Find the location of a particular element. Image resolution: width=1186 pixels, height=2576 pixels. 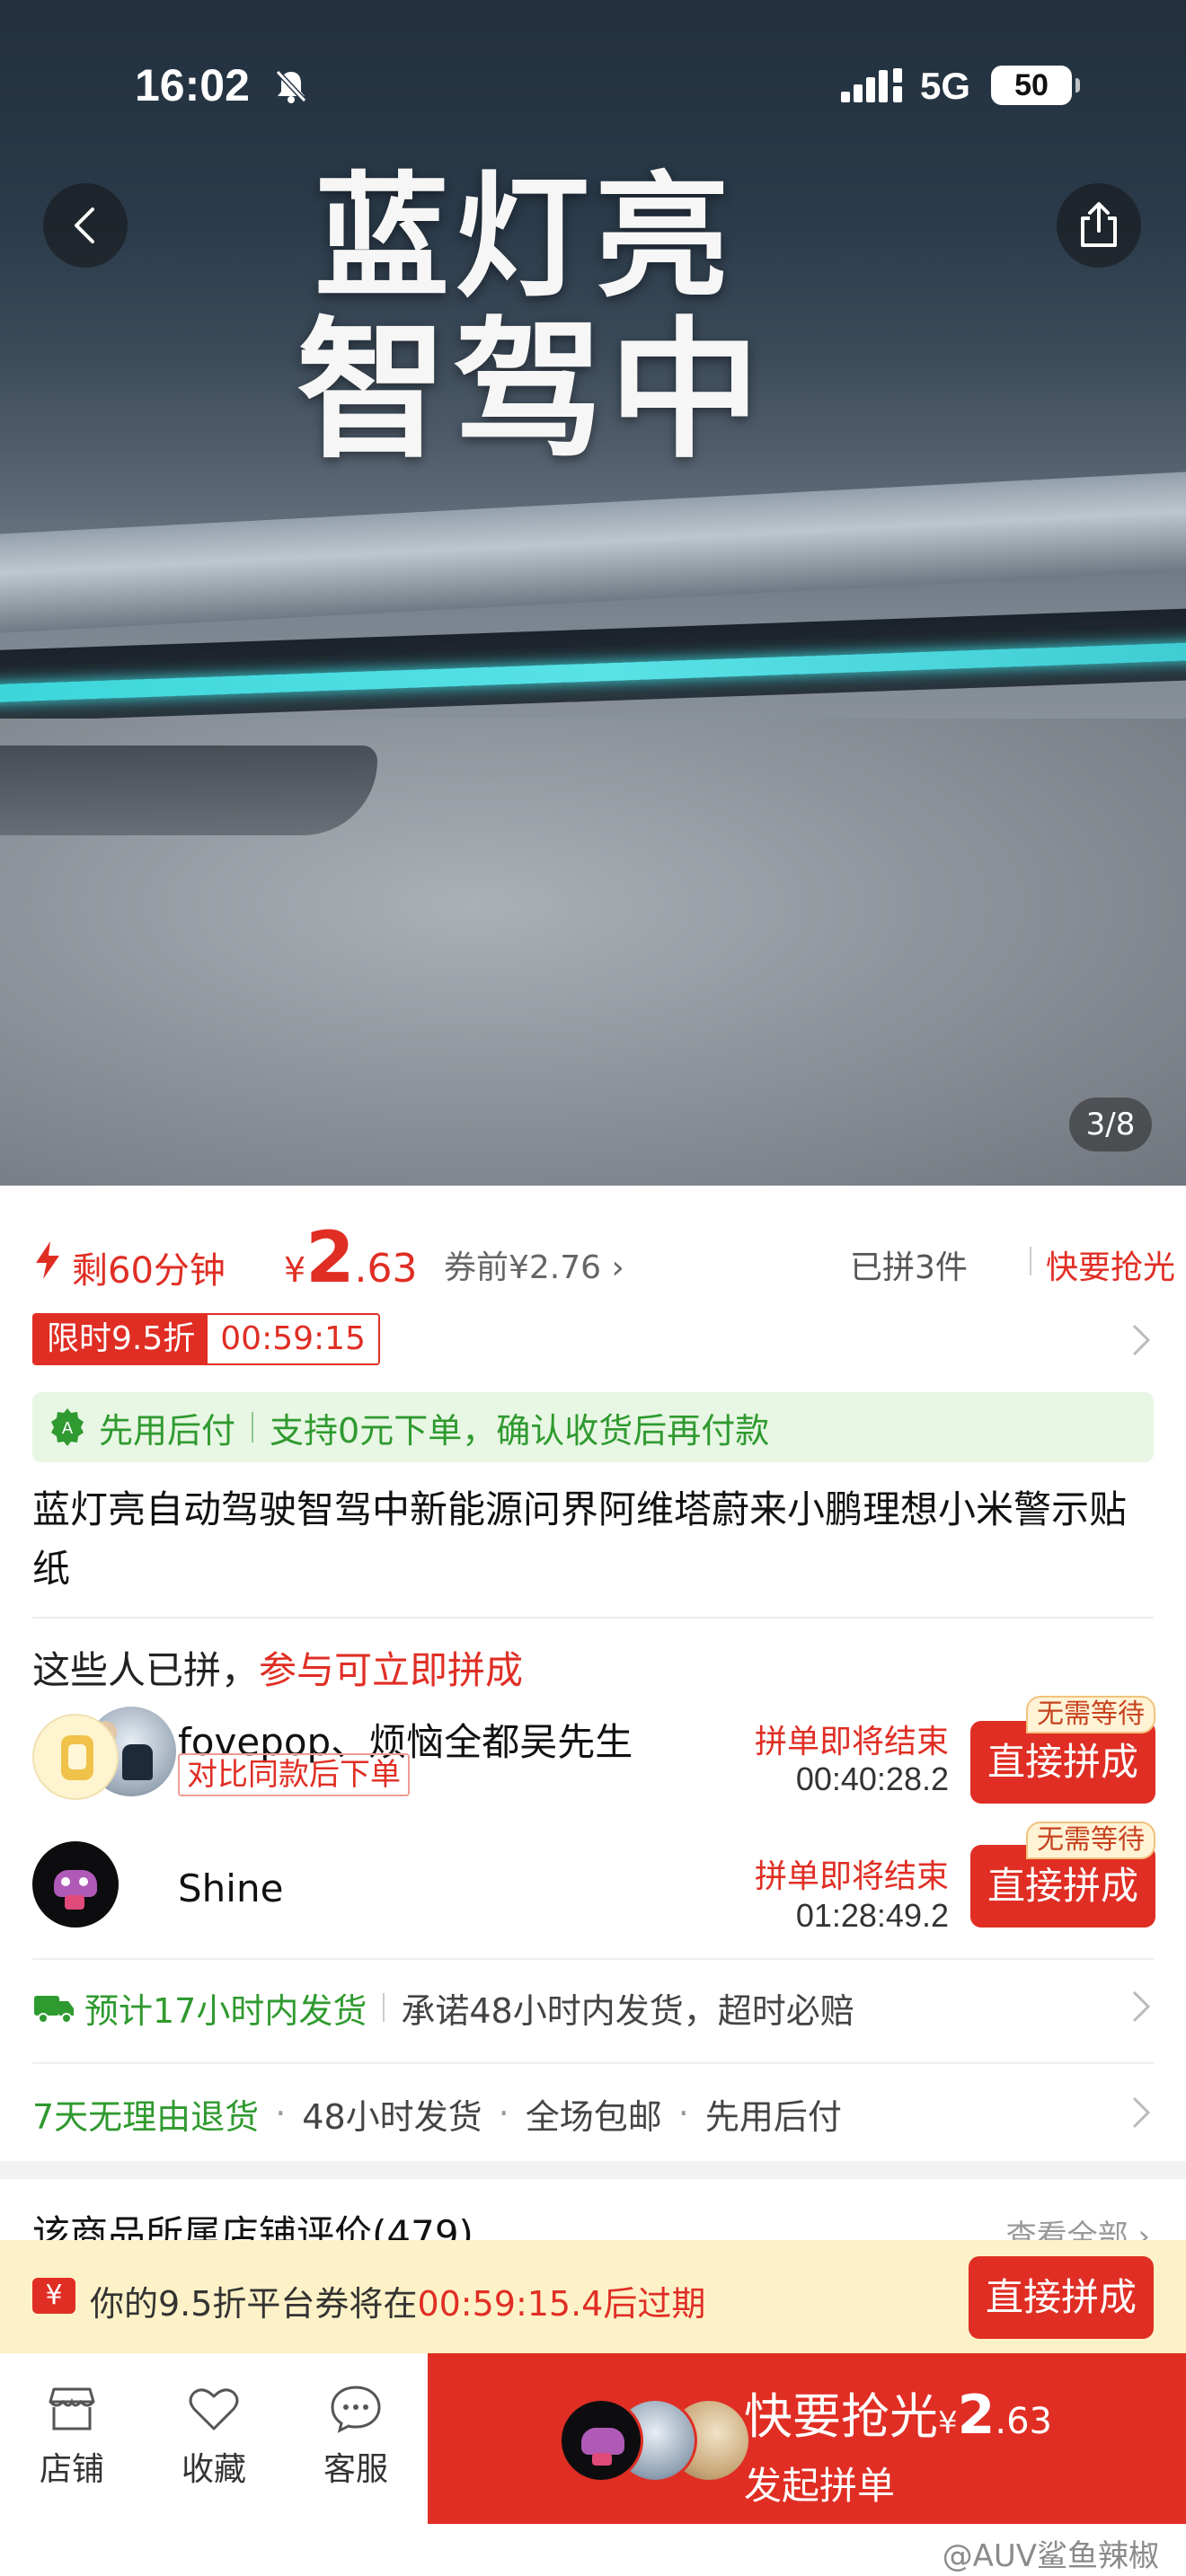

nav-shop-label: 店铺 is located at coordinates (71, 2469).